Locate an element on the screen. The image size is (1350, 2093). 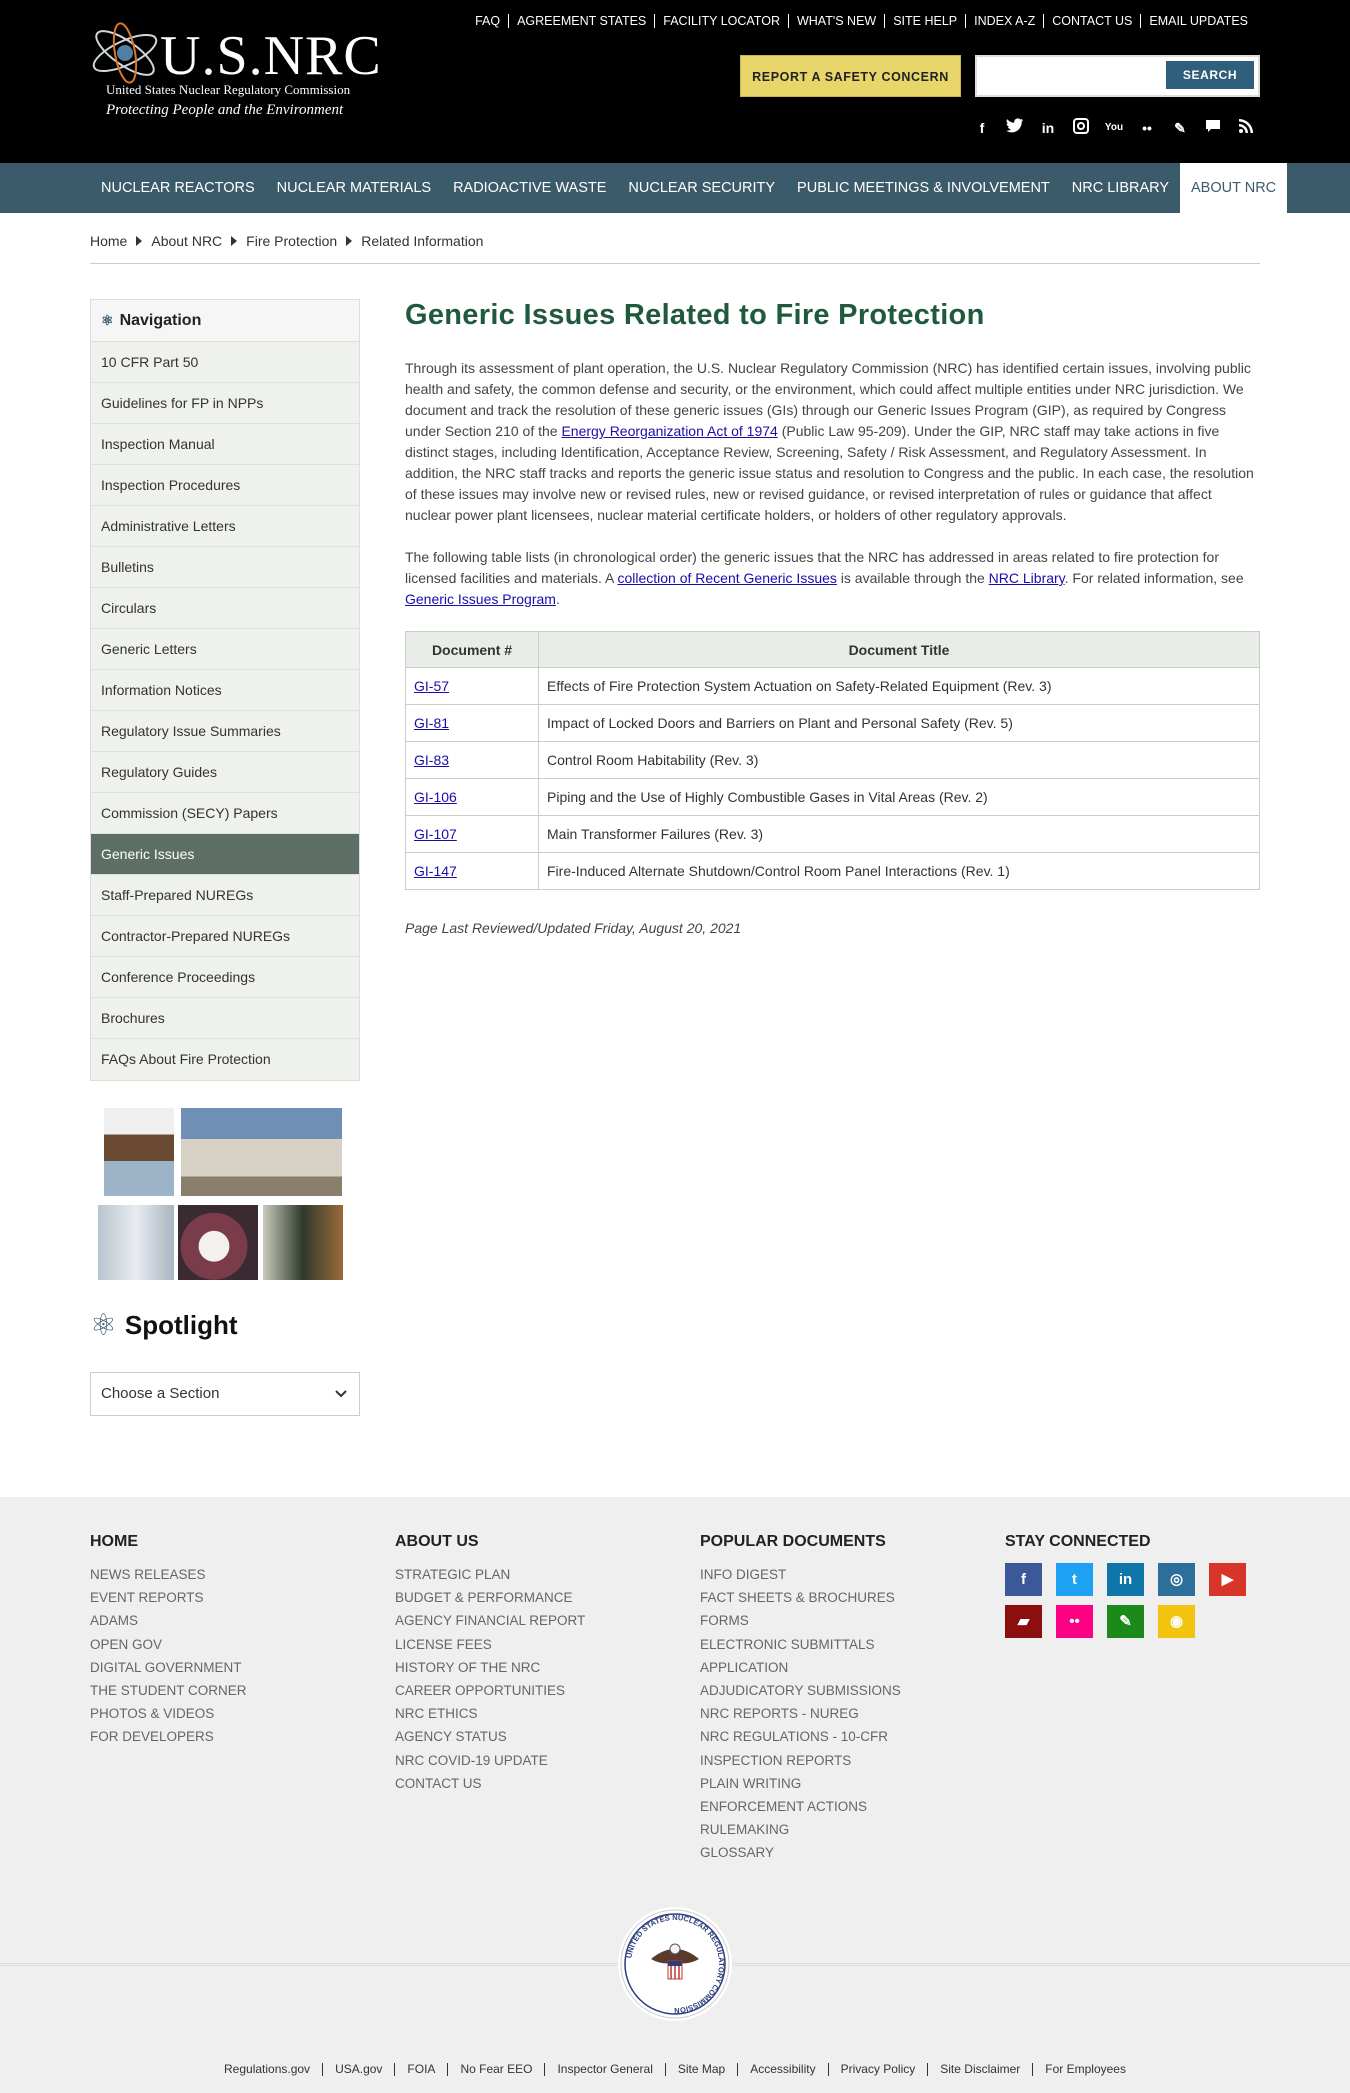
footer-link: EVENT REPORTS is located at coordinates (168, 1597).